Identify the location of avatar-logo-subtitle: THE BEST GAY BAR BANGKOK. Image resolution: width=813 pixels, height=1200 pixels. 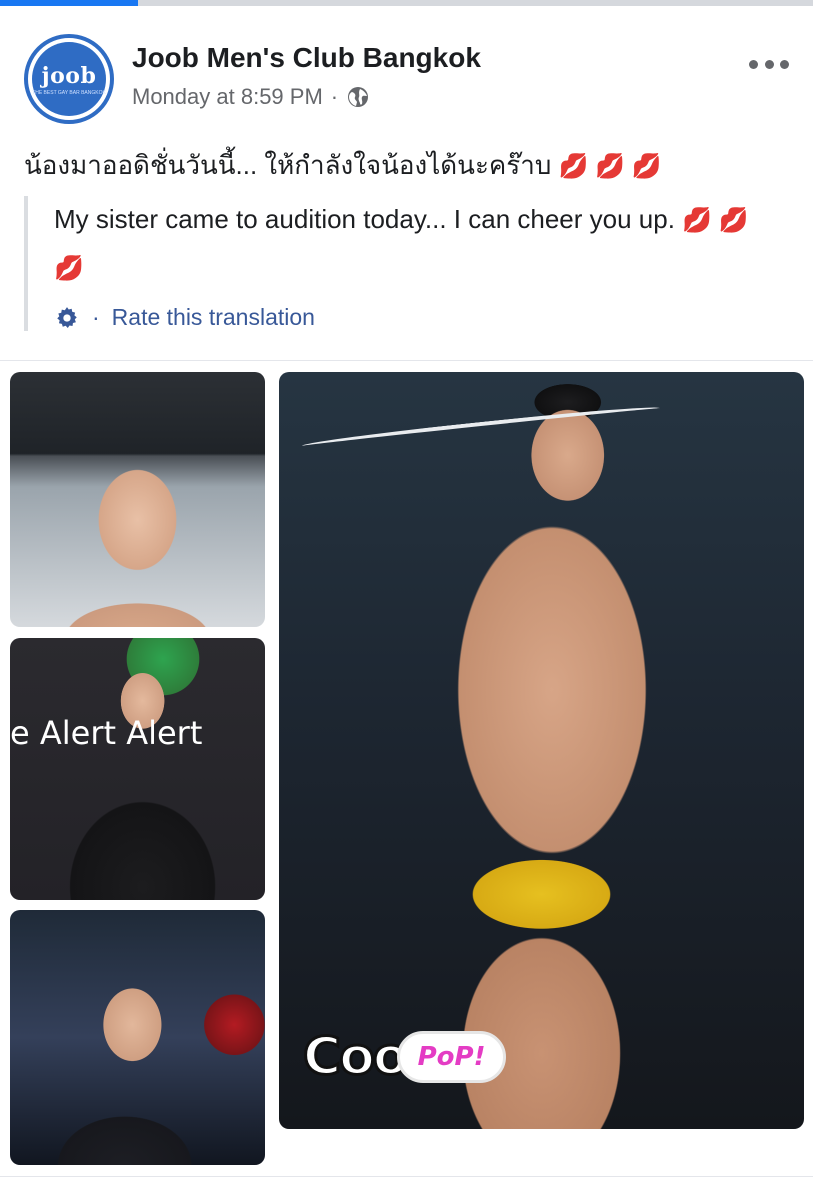
(69, 92).